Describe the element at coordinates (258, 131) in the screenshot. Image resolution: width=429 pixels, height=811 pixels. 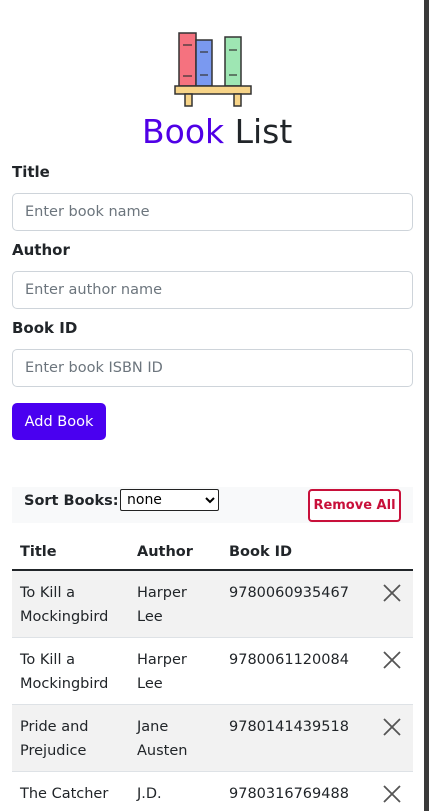
I see `app-title-rest: List` at that location.